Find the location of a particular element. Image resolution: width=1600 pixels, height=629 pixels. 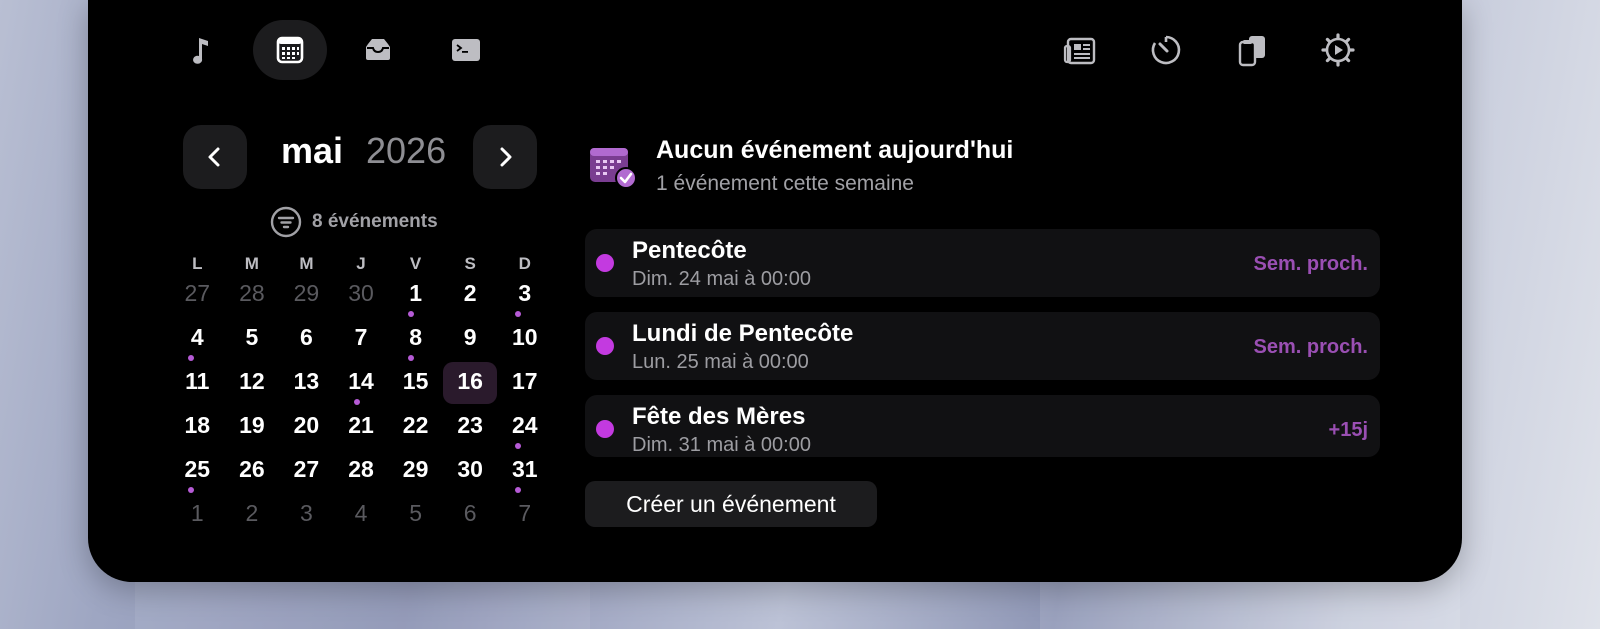

day-number: 13 is located at coordinates (306, 381).